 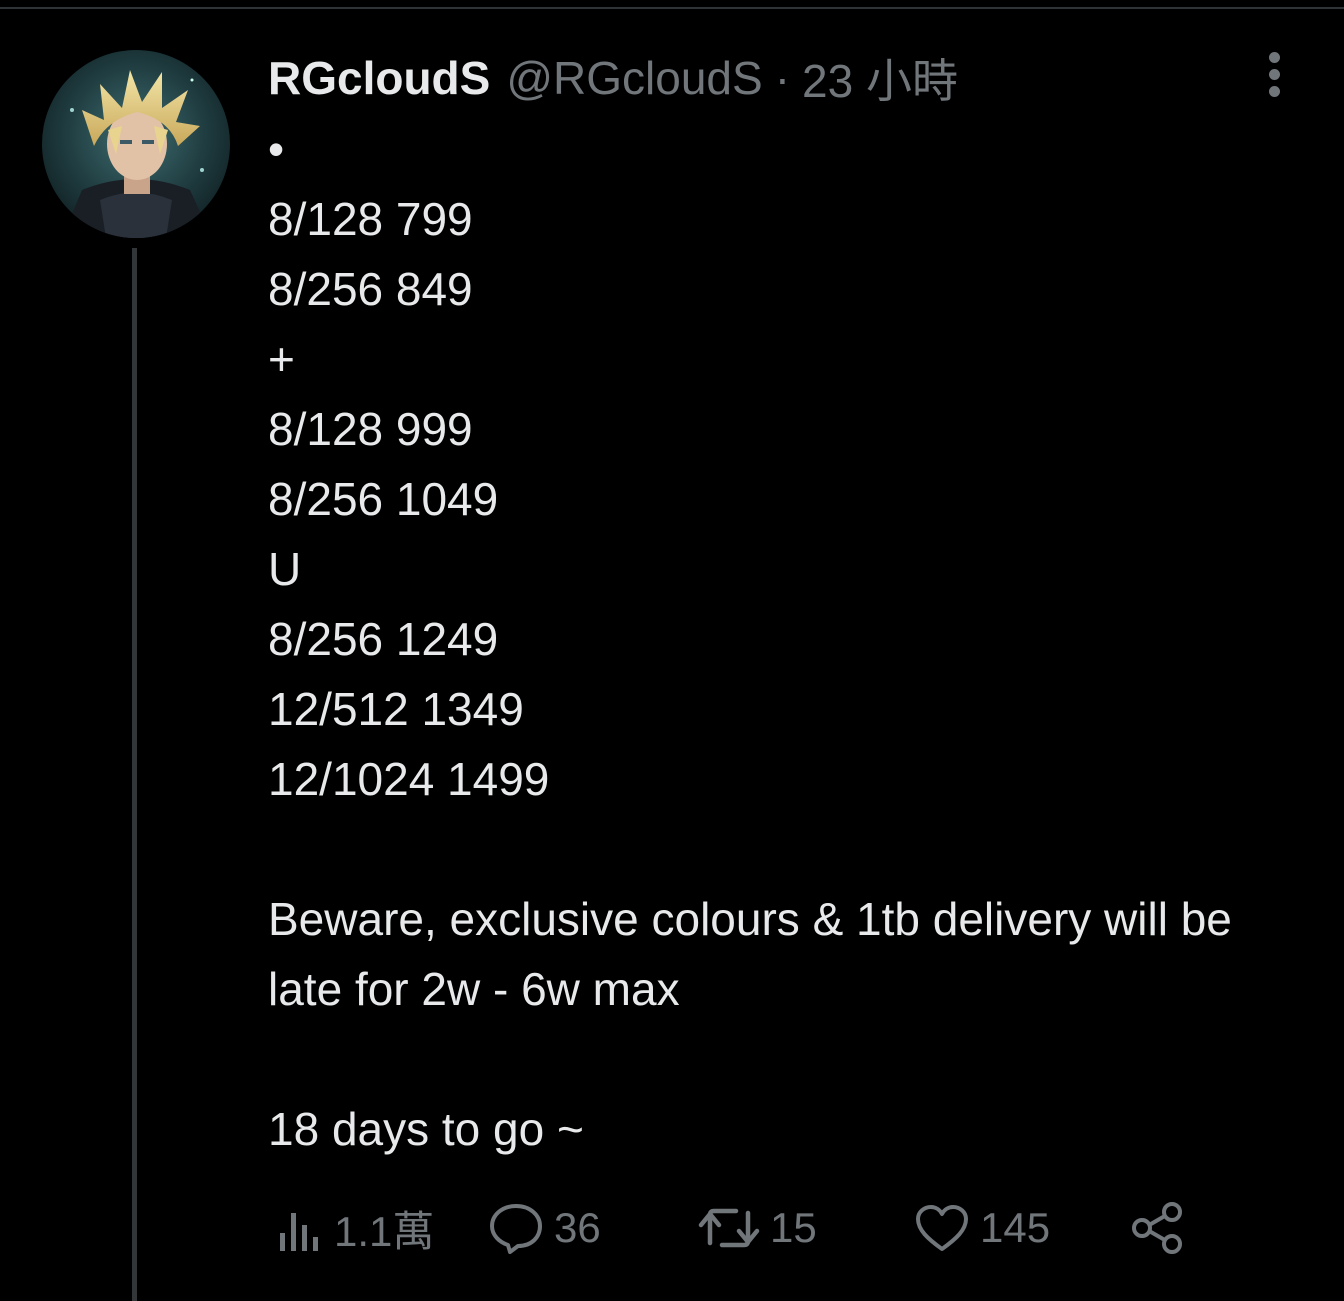 I want to click on avatar-image-icon, so click(x=136, y=144).